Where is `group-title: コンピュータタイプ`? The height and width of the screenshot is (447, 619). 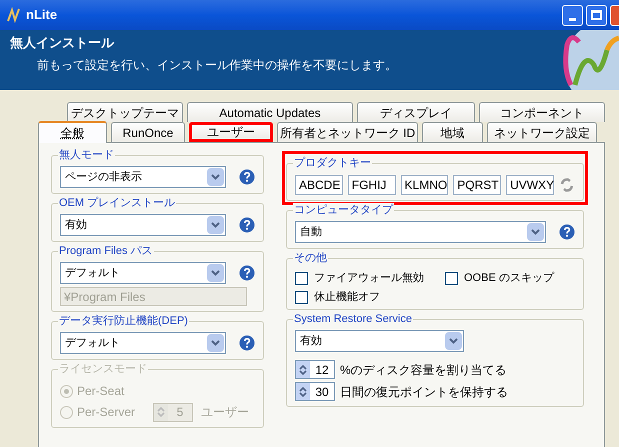 group-title: コンピュータタイプ is located at coordinates (343, 210).